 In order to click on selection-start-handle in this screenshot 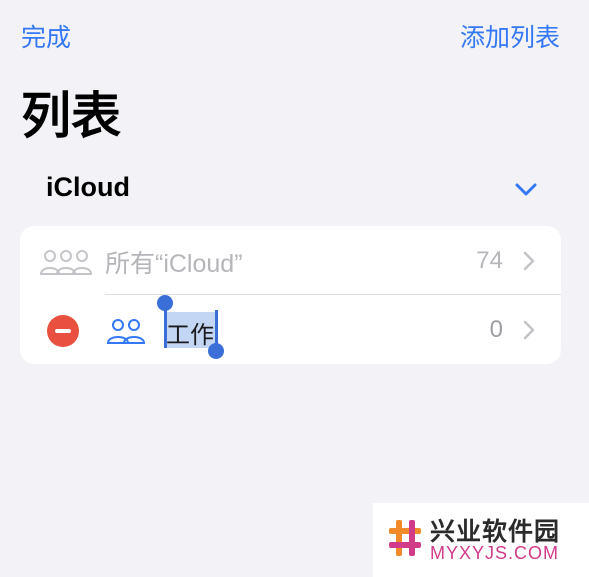, I will do `click(165, 327)`.